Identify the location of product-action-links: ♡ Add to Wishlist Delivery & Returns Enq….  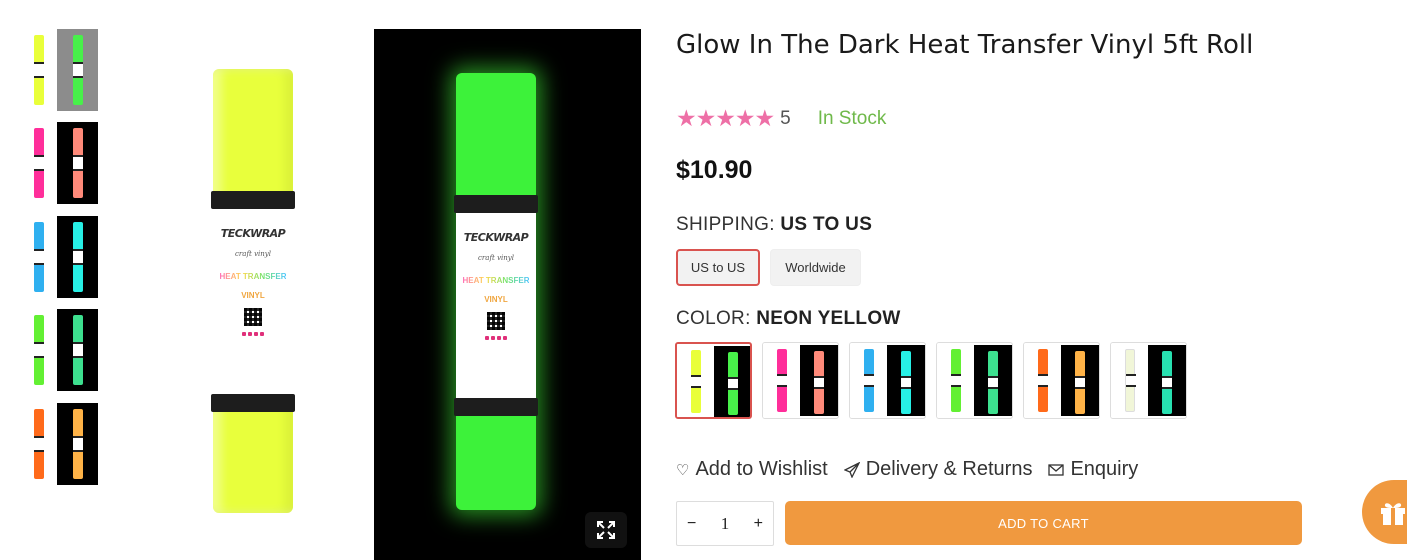
(915, 469).